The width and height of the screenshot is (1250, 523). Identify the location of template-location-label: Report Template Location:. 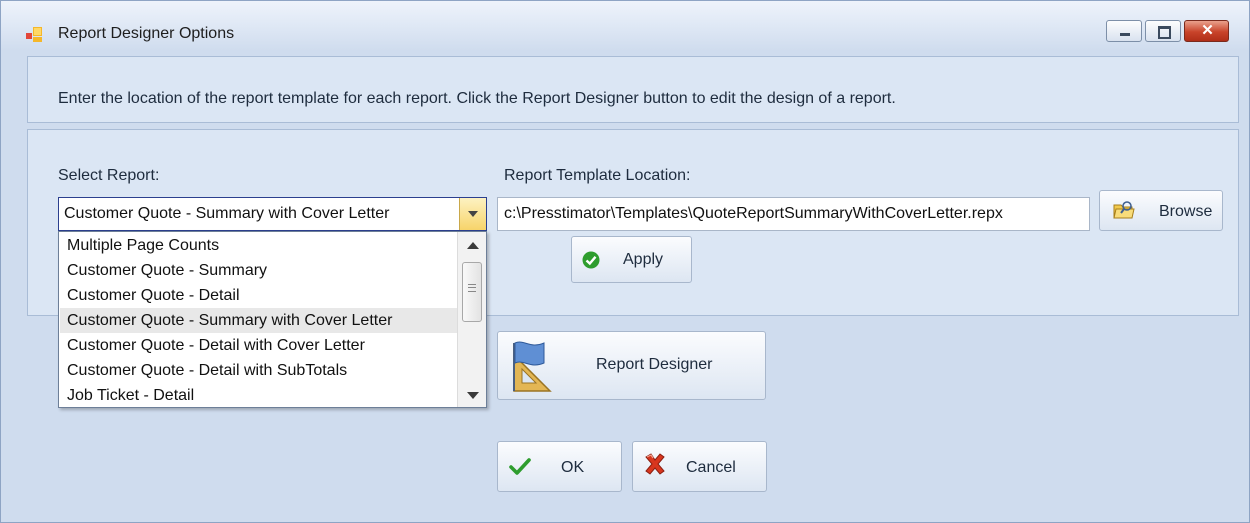
(597, 175).